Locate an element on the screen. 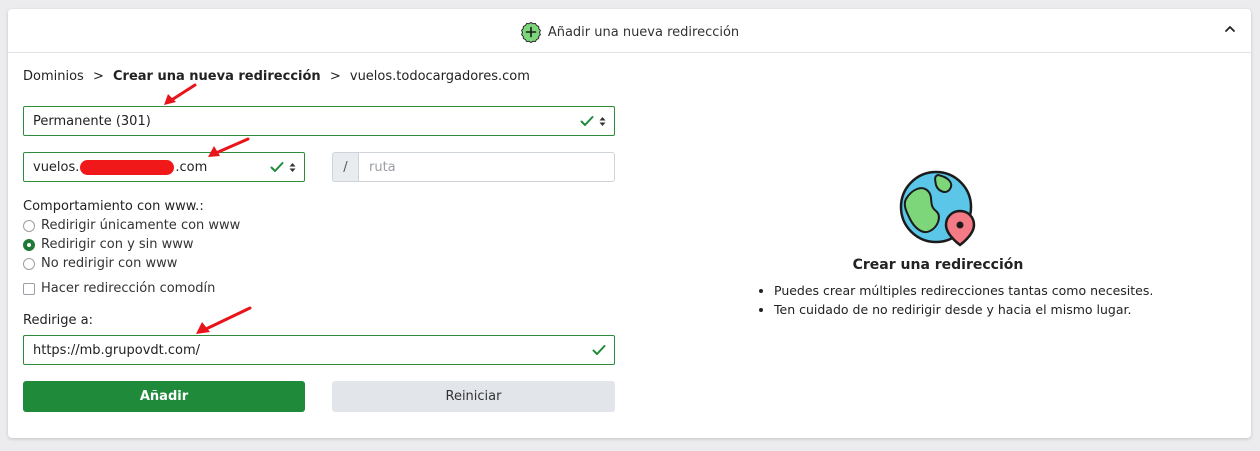 The image size is (1260, 451). www-behavior-label: Comportamiento con www.: is located at coordinates (113, 206).